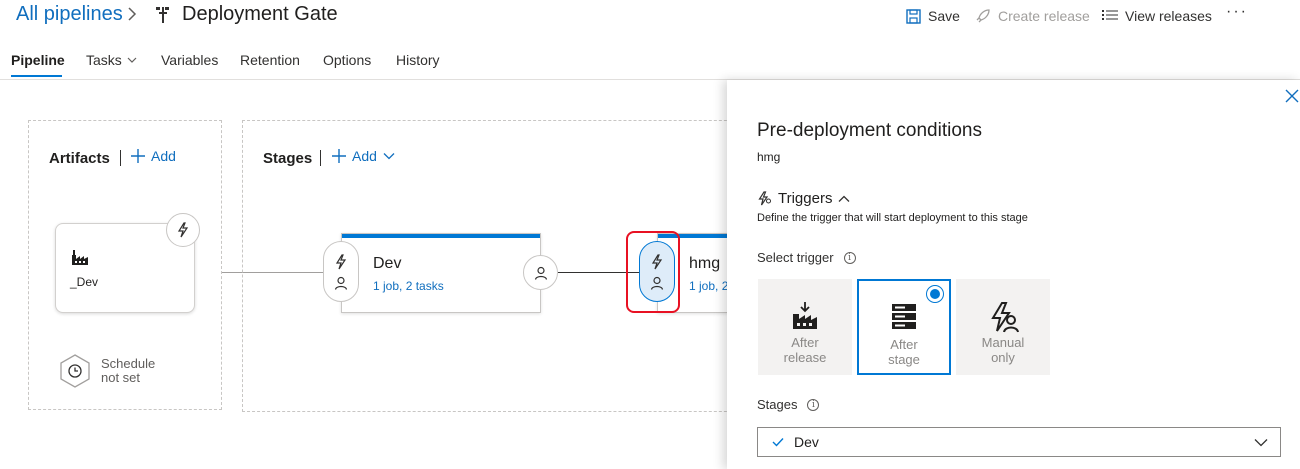  What do you see at coordinates (1237, 12) in the screenshot?
I see `more-options-icon: ···` at bounding box center [1237, 12].